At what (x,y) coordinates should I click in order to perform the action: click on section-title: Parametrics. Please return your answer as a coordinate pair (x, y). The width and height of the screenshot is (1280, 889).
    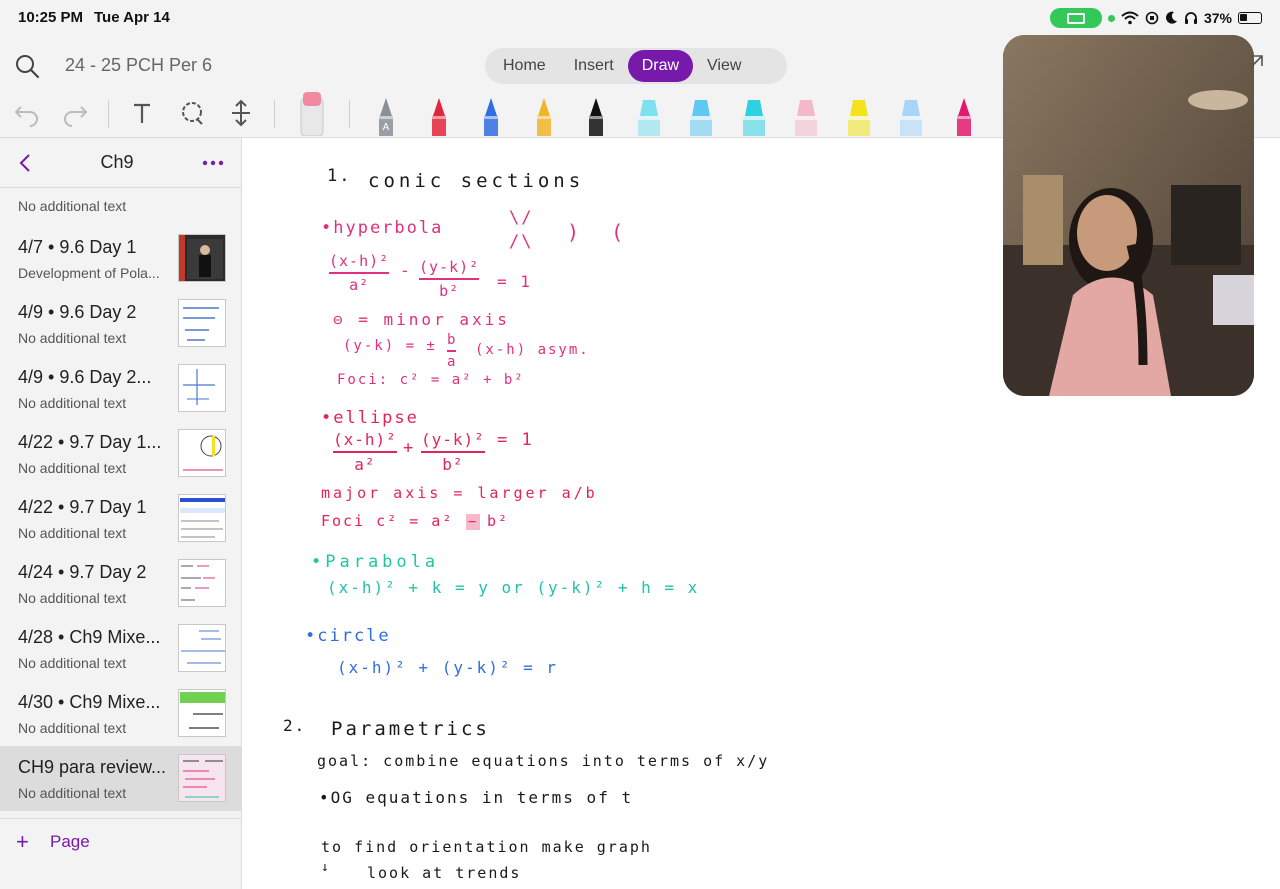
    Looking at the image, I should click on (410, 729).